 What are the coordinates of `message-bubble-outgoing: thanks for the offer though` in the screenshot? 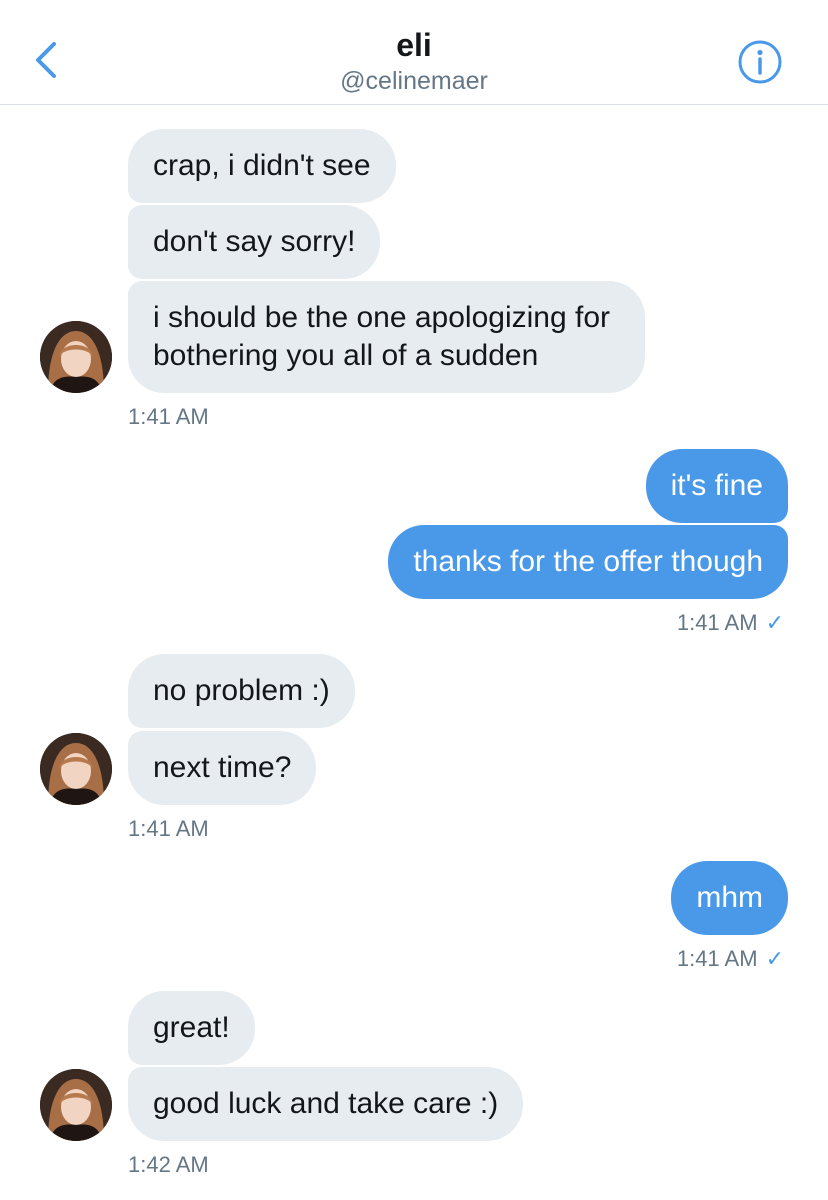 It's located at (588, 562).